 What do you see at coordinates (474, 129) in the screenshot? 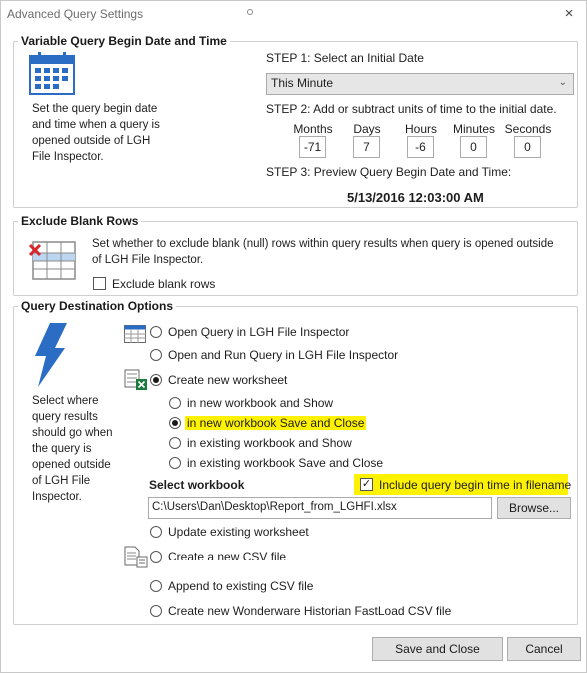
I see `minutes-label: Minutes` at bounding box center [474, 129].